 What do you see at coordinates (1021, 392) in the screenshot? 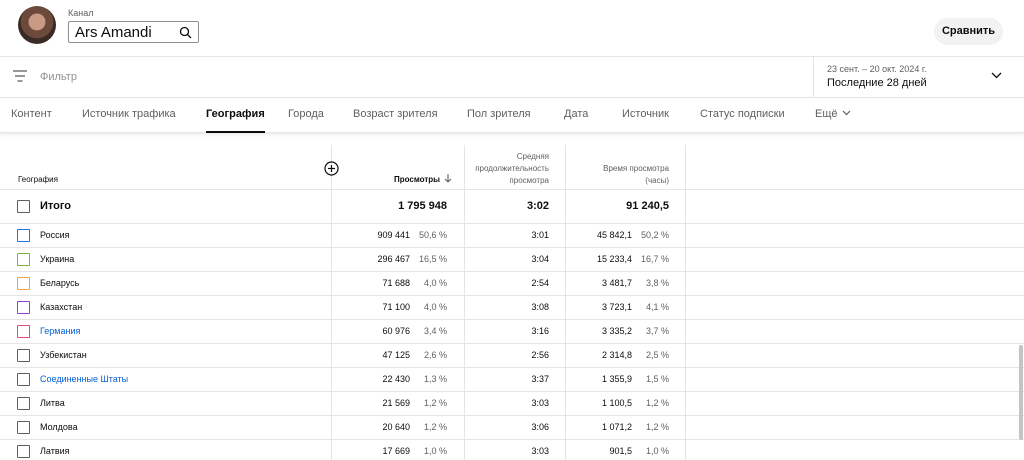
I see `scrollbar` at bounding box center [1021, 392].